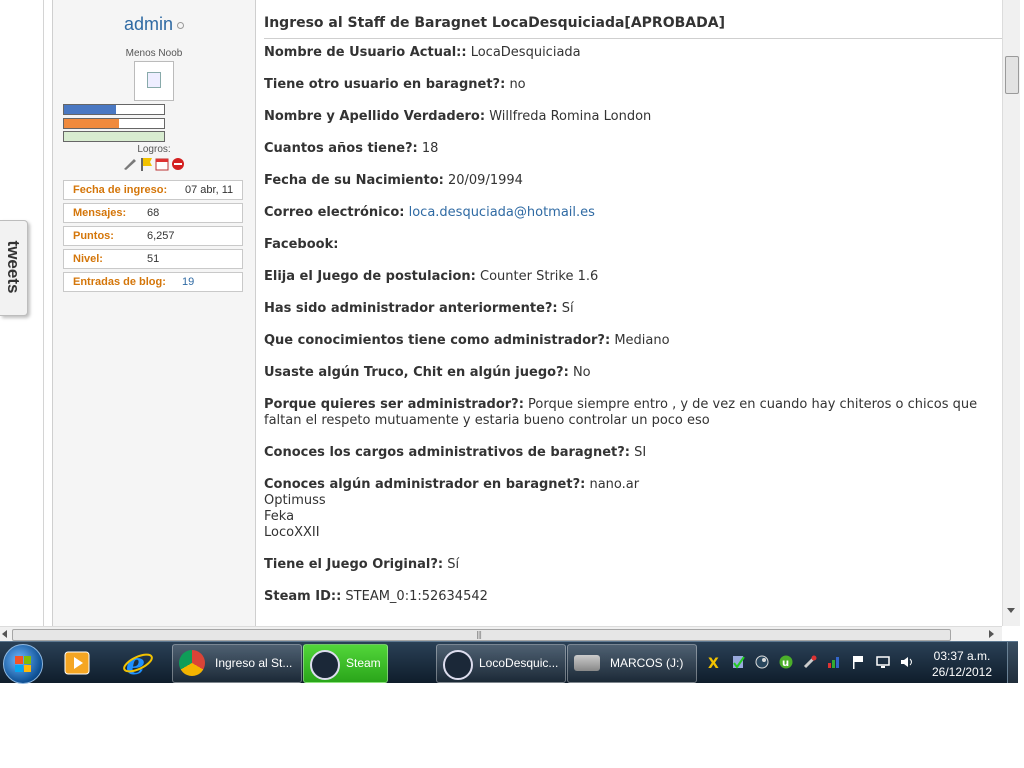 The image size is (1024, 768). I want to click on stat-label: Entradas de blog:, so click(119, 282).